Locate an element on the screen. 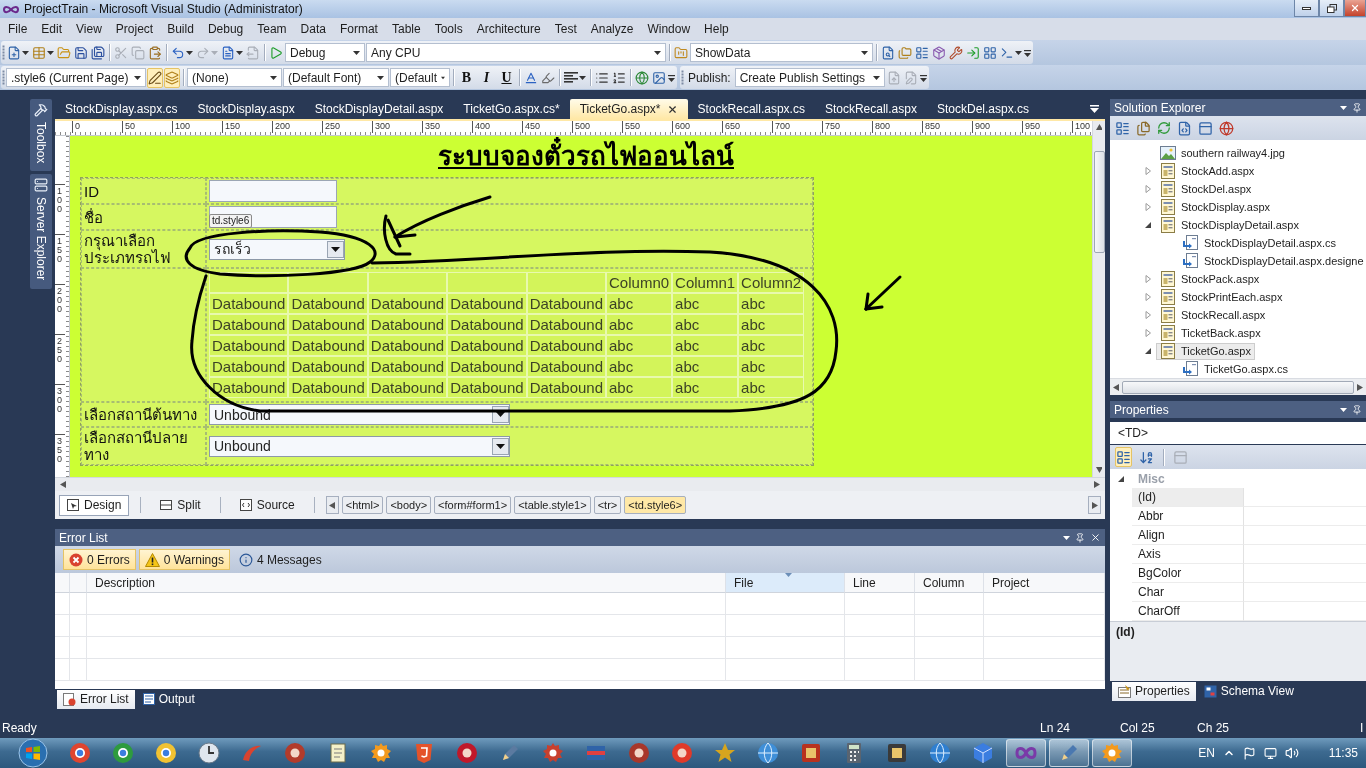 The height and width of the screenshot is (768, 1366). tree-item: TicketGo.aspx is located at coordinates (1205, 351).